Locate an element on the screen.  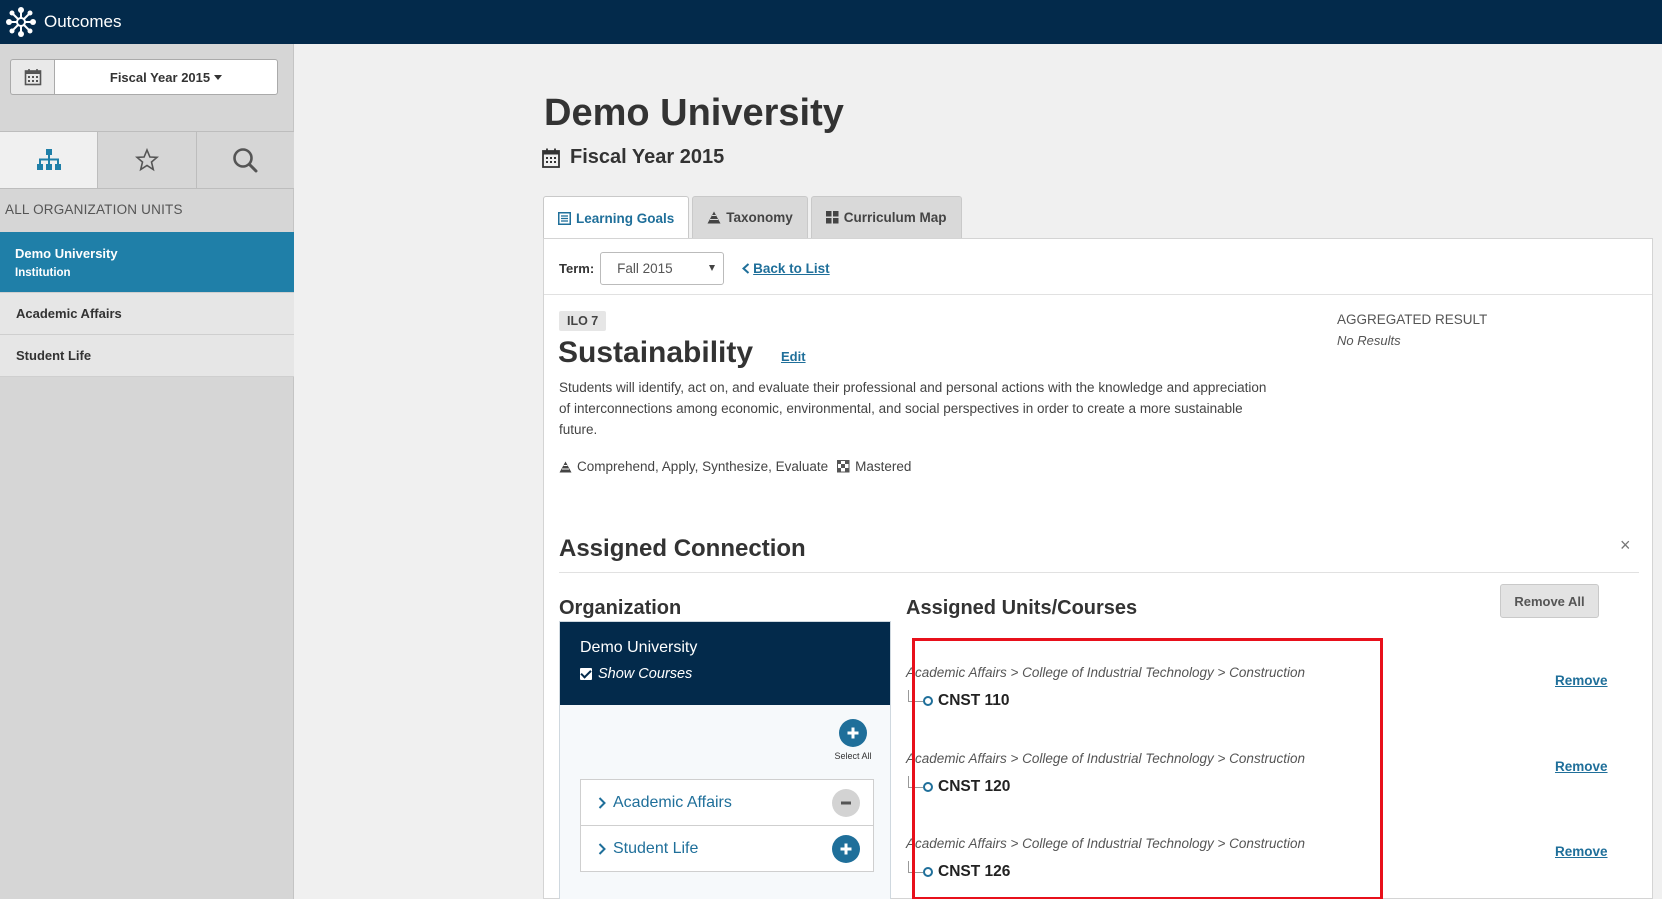
edit-goal-link: Edit is located at coordinates (793, 356).